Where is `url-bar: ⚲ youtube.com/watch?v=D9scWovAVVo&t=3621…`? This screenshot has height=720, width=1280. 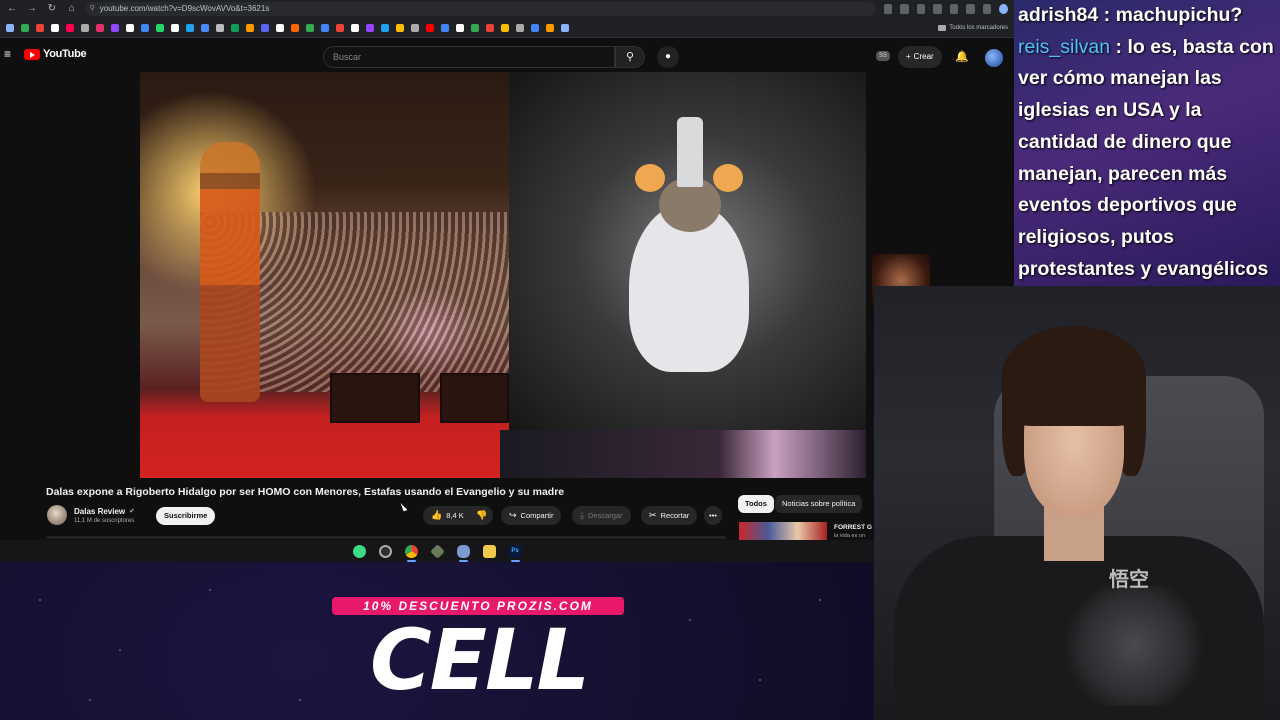 url-bar: ⚲ youtube.com/watch?v=D9scWovAVVo&t=3621… is located at coordinates (480, 9).